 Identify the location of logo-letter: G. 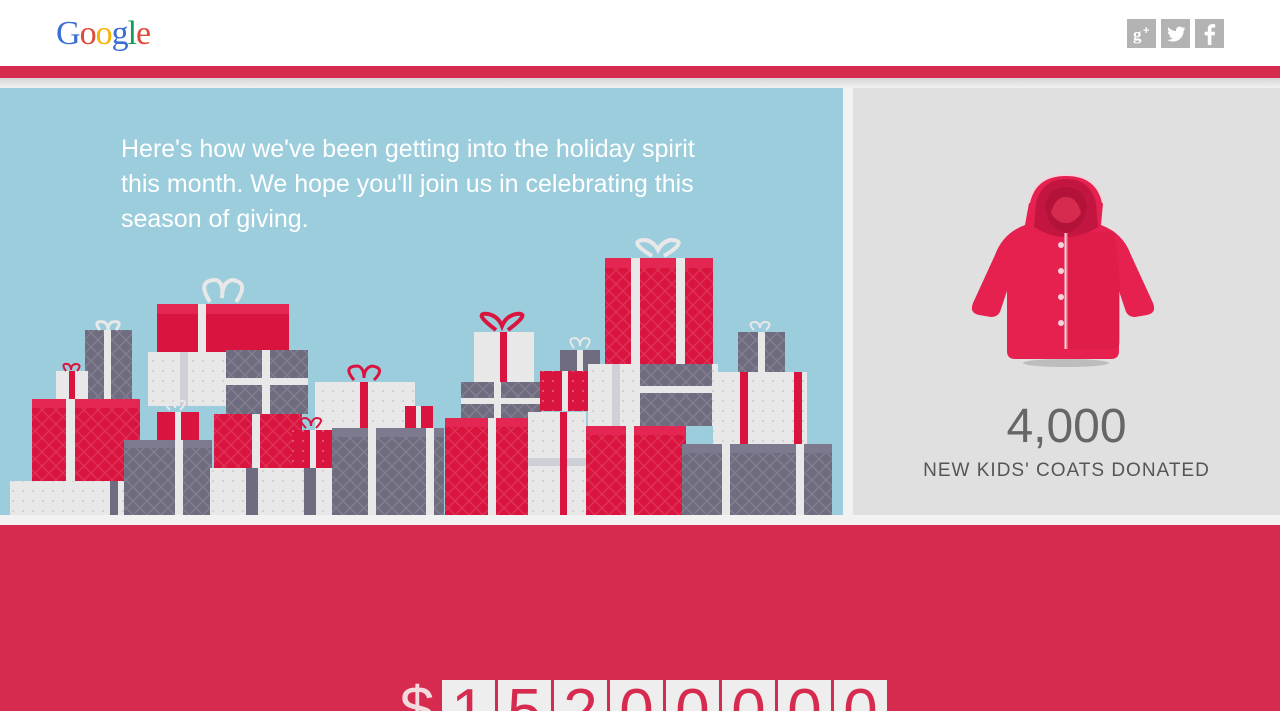
(68, 33).